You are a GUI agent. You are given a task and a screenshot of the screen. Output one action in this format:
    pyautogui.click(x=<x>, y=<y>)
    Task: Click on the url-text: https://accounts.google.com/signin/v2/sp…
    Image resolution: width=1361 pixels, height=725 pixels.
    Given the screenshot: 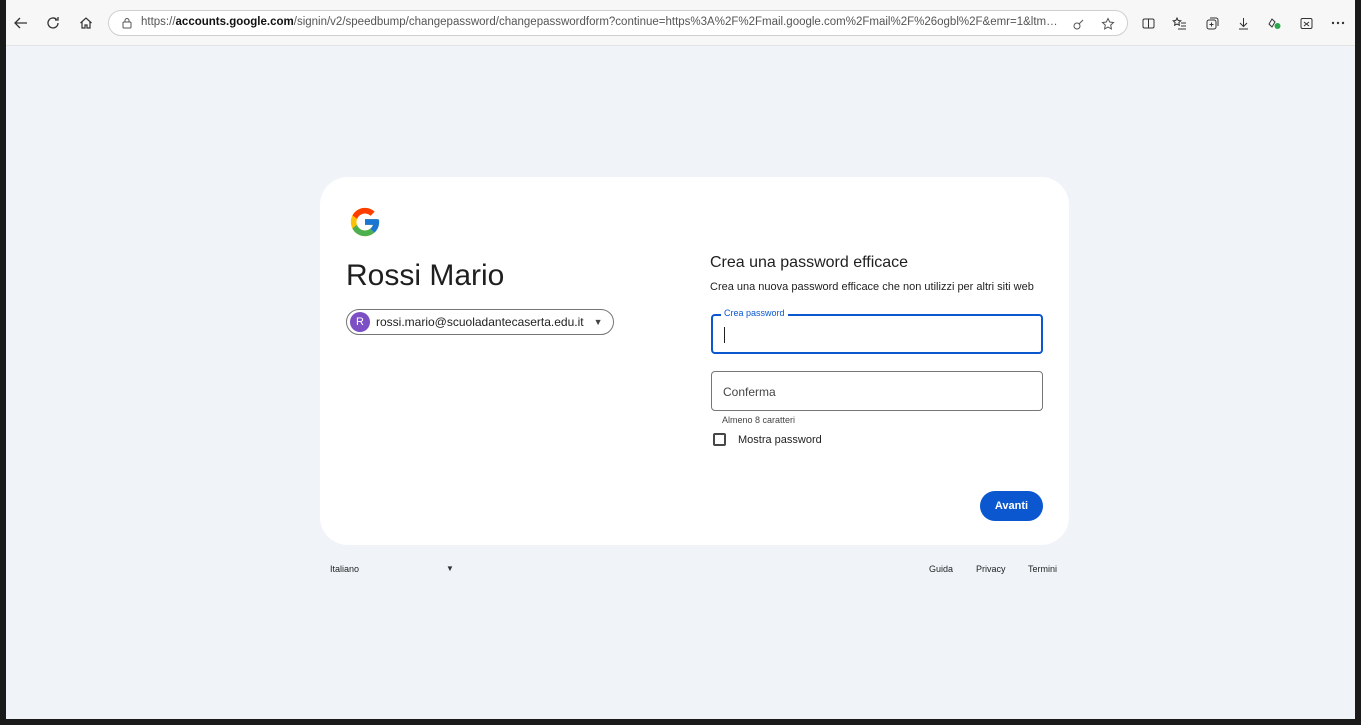 What is the action you would take?
    pyautogui.click(x=601, y=22)
    